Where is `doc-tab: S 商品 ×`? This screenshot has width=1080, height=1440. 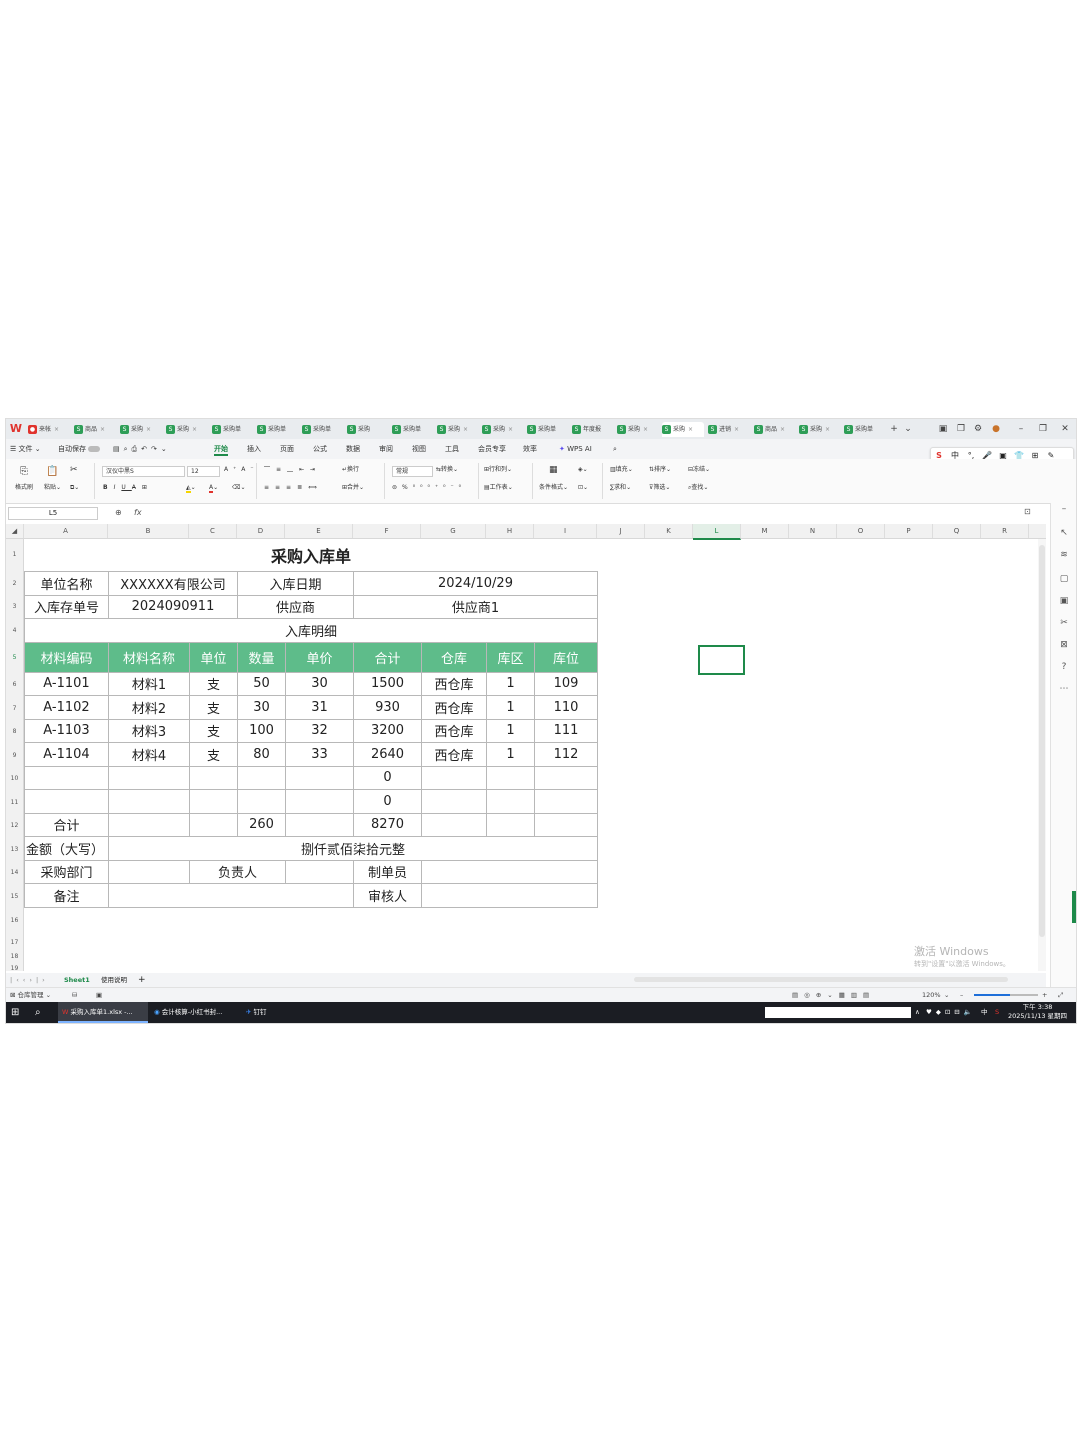
doc-tab: S 商品 × is located at coordinates (776, 429).